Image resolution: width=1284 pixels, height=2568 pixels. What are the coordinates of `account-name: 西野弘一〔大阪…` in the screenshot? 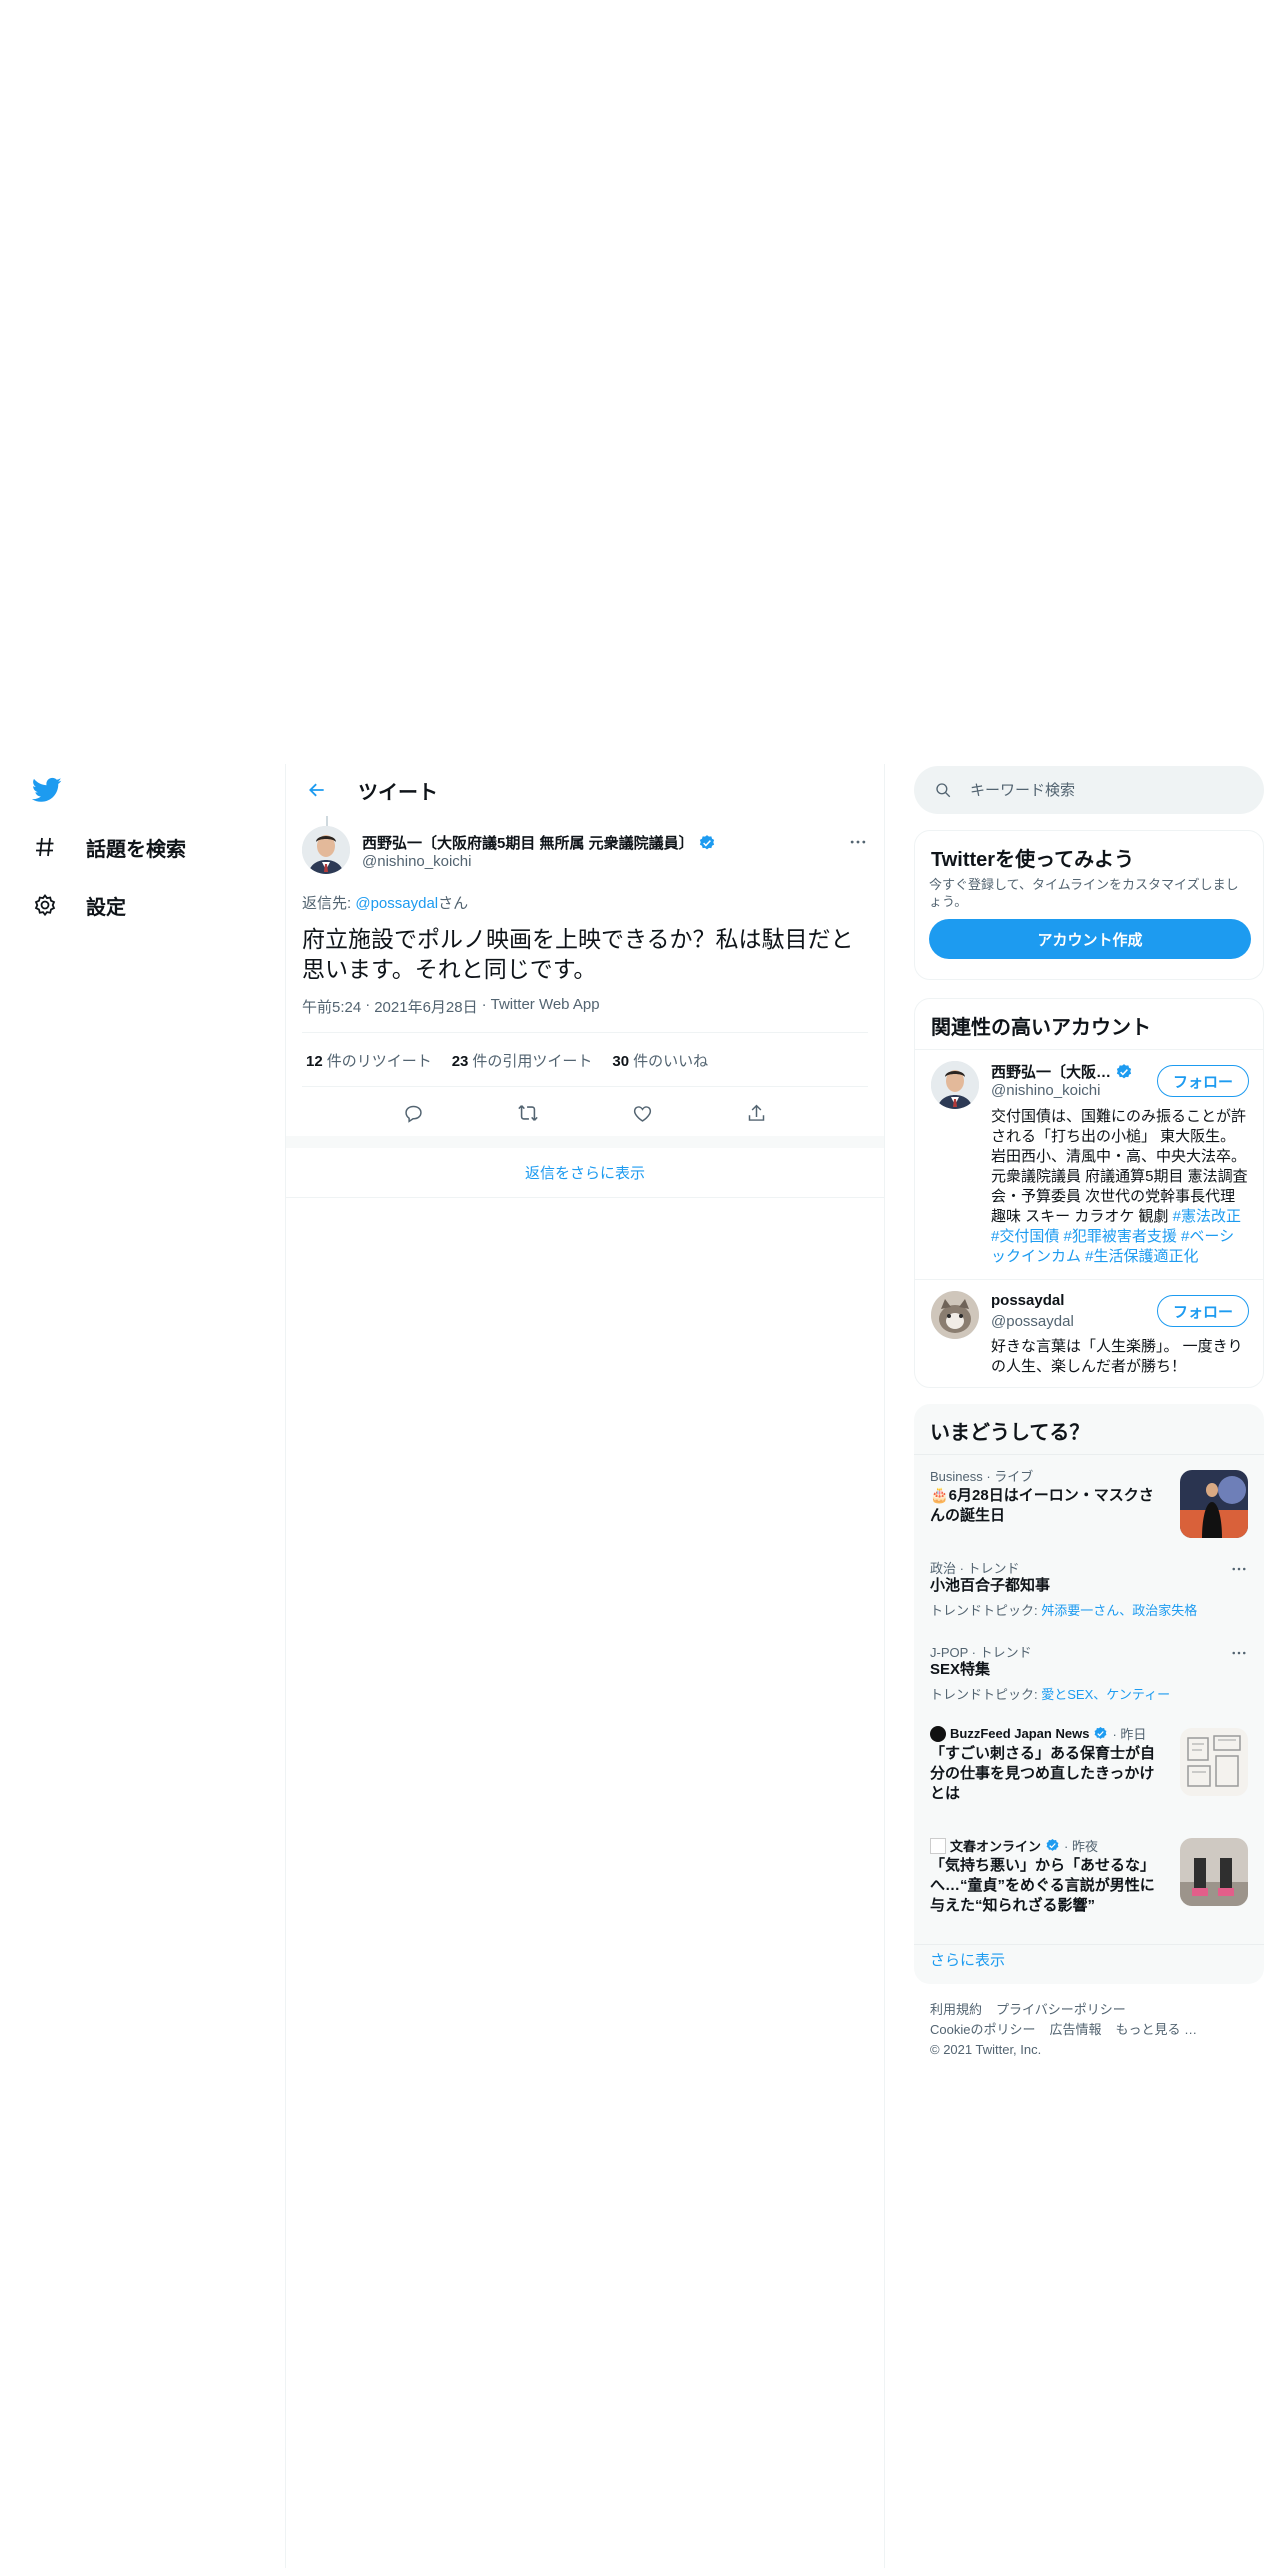 It's located at (1062, 1071).